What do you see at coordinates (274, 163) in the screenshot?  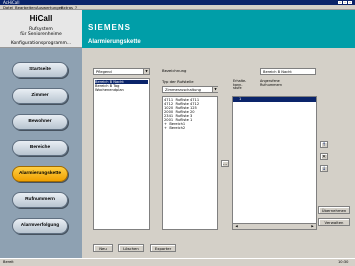 I see `chain-table: 1 ◀ ▶` at bounding box center [274, 163].